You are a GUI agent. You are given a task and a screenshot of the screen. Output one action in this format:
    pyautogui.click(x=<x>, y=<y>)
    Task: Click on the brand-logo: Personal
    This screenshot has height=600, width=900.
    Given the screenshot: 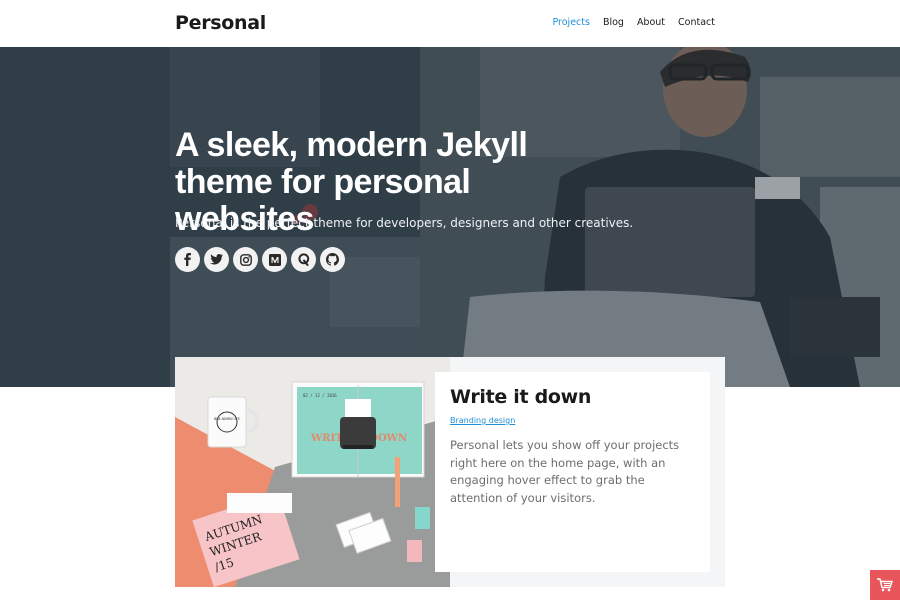 What is the action you would take?
    pyautogui.click(x=220, y=23)
    